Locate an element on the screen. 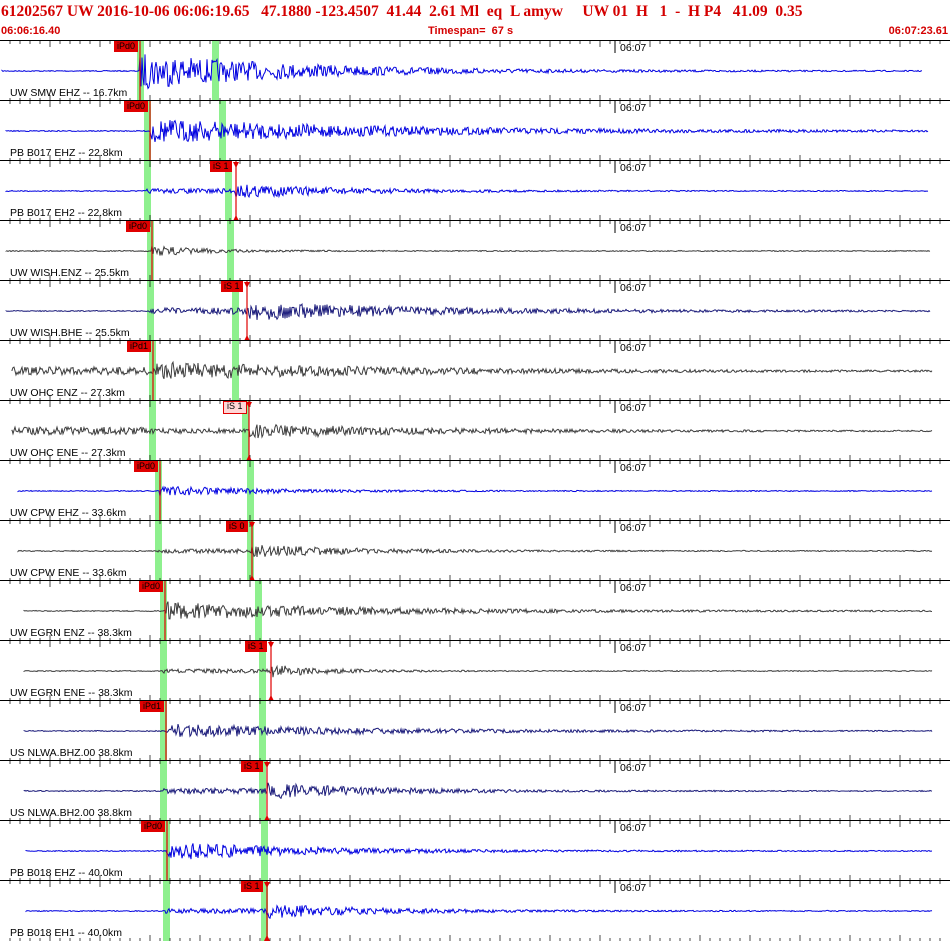  station-channel-label: PB B018 EHZ -- 40.0km is located at coordinates (66, 873).